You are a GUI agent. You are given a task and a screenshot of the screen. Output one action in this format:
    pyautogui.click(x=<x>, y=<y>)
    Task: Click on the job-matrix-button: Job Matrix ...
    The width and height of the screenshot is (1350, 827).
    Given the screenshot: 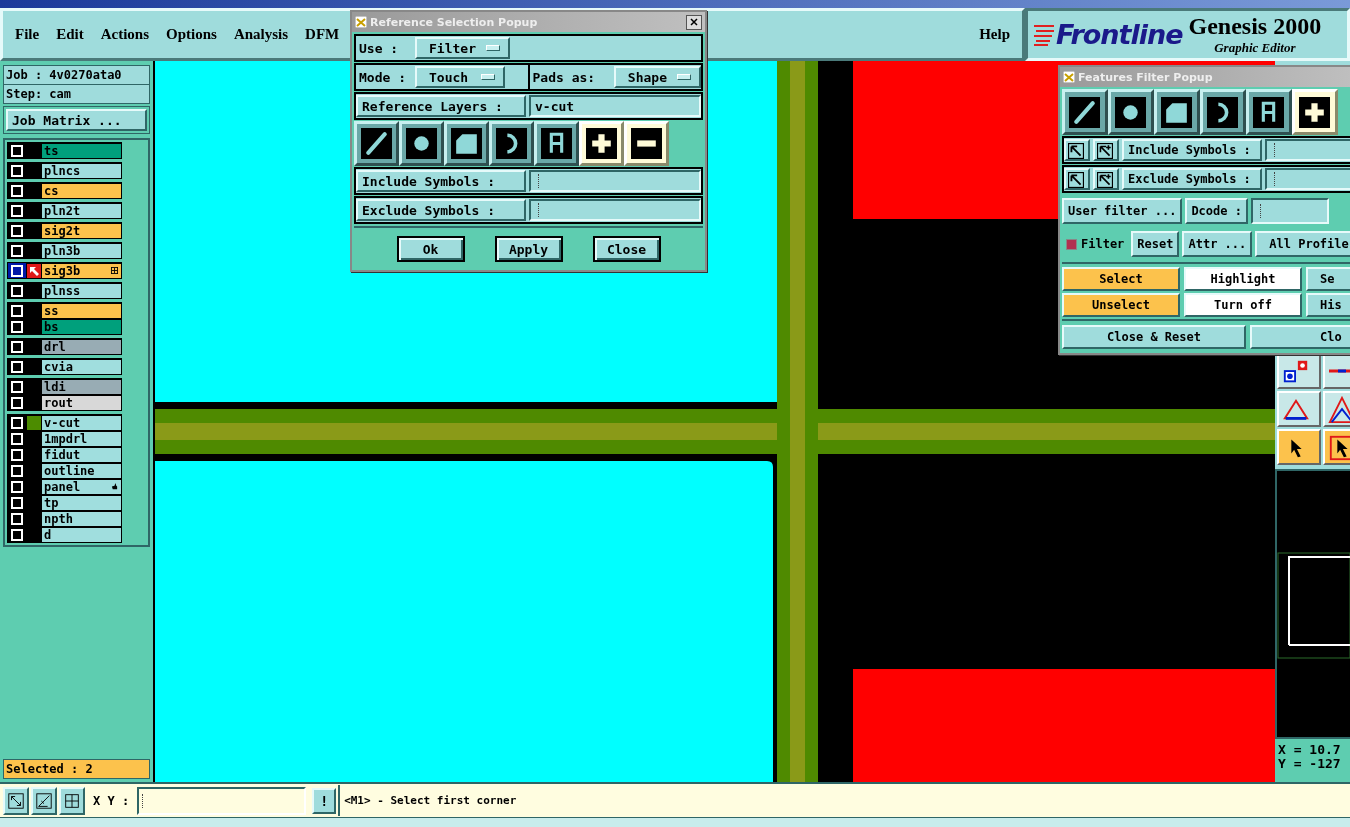 What is the action you would take?
    pyautogui.click(x=76, y=120)
    